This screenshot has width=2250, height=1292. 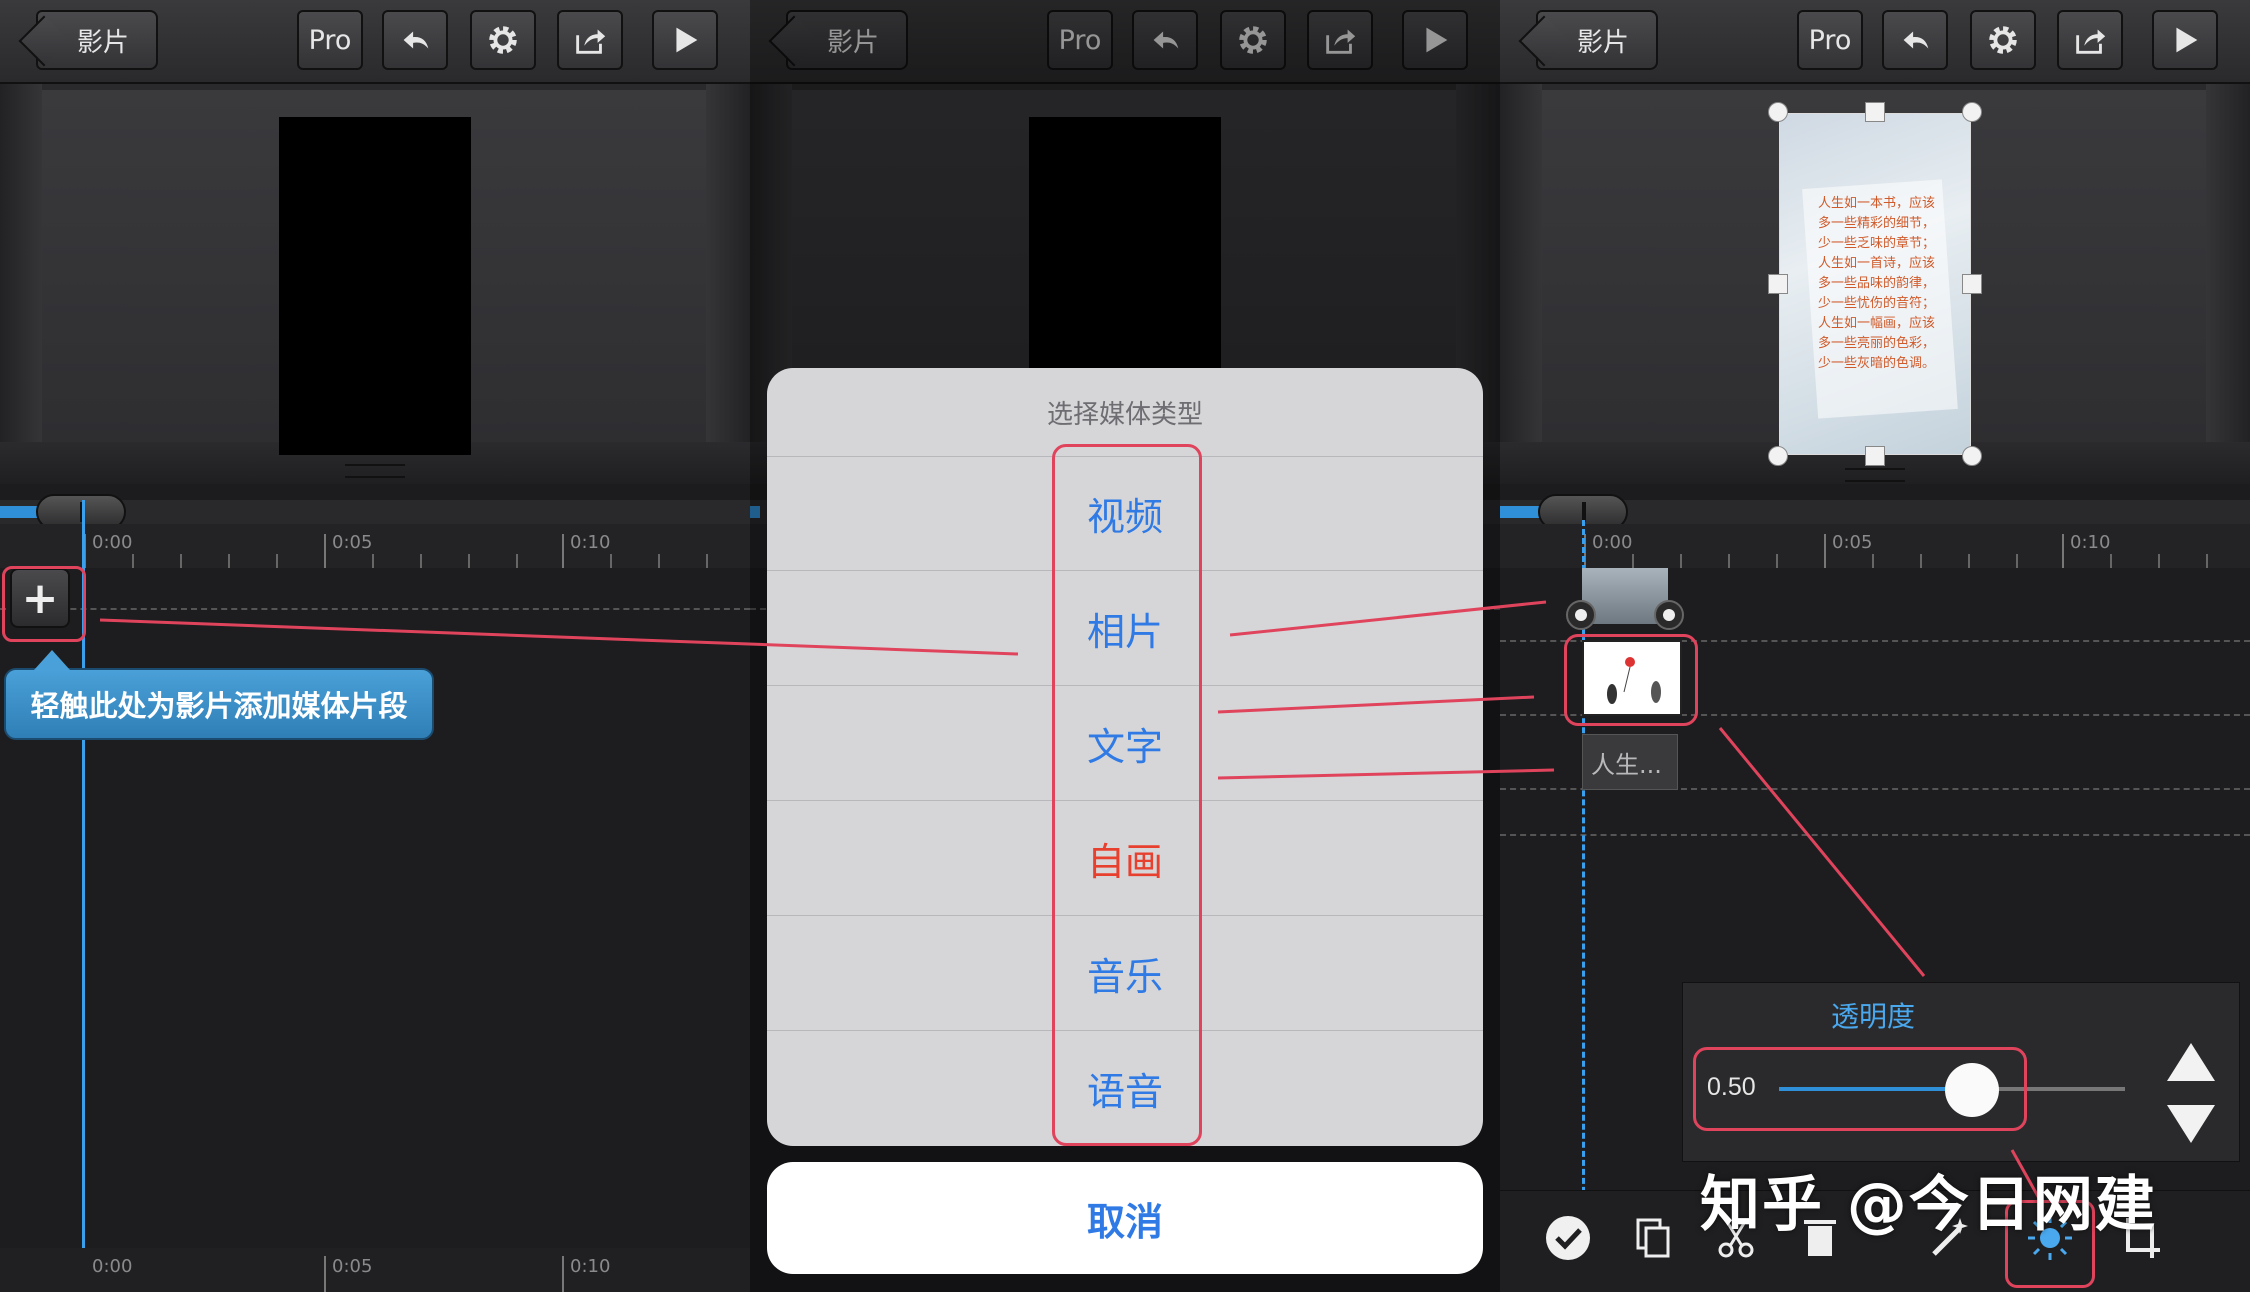 I want to click on clip-trim-handle-right, so click(x=1669, y=615).